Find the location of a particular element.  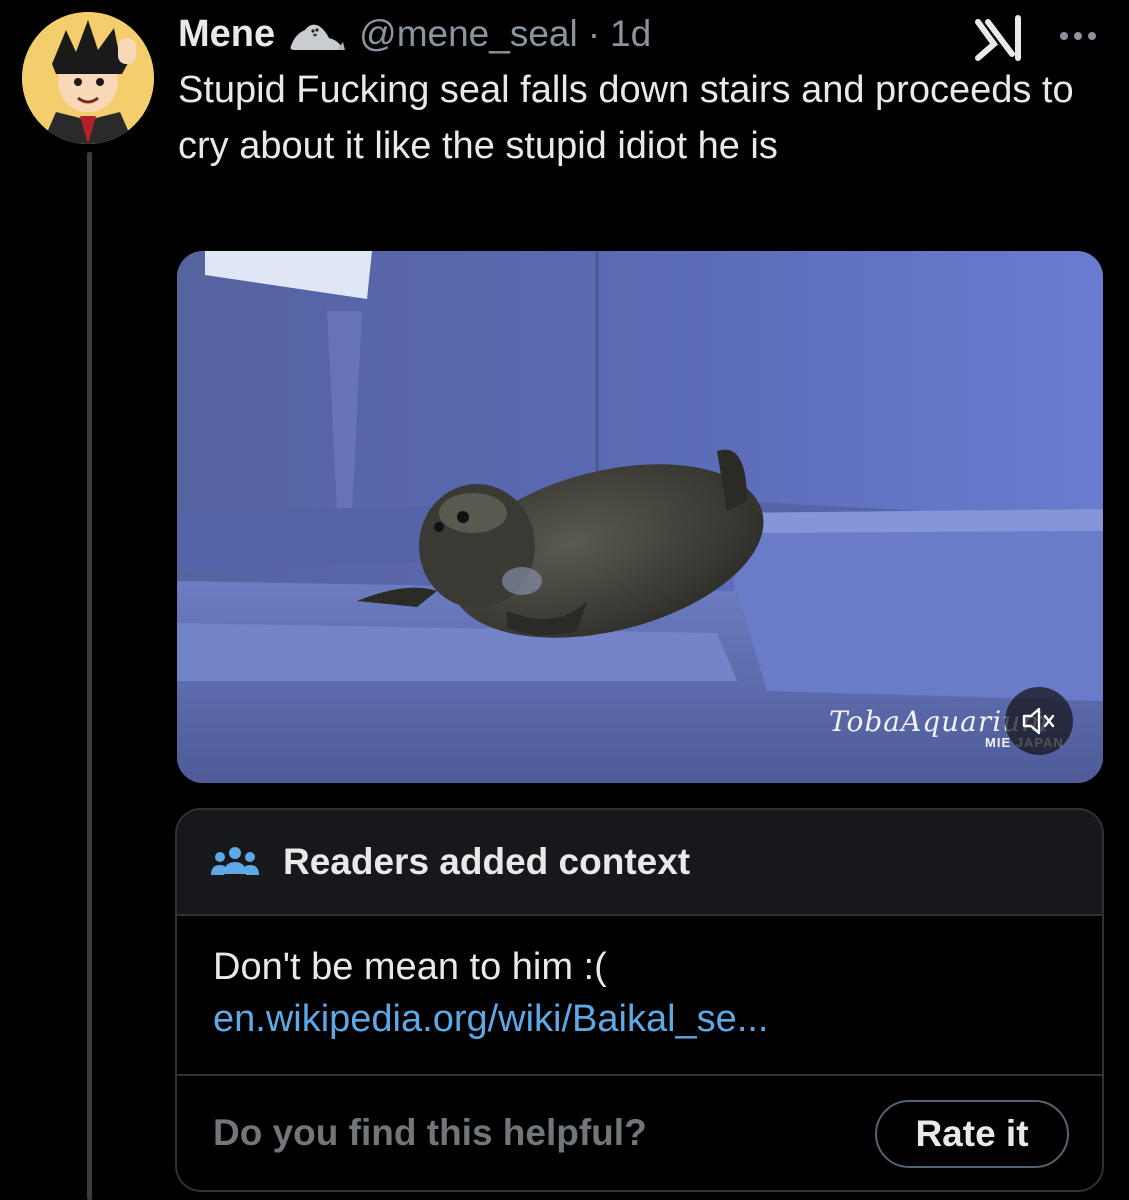

community-note-header: Readers added context is located at coordinates (639, 863).